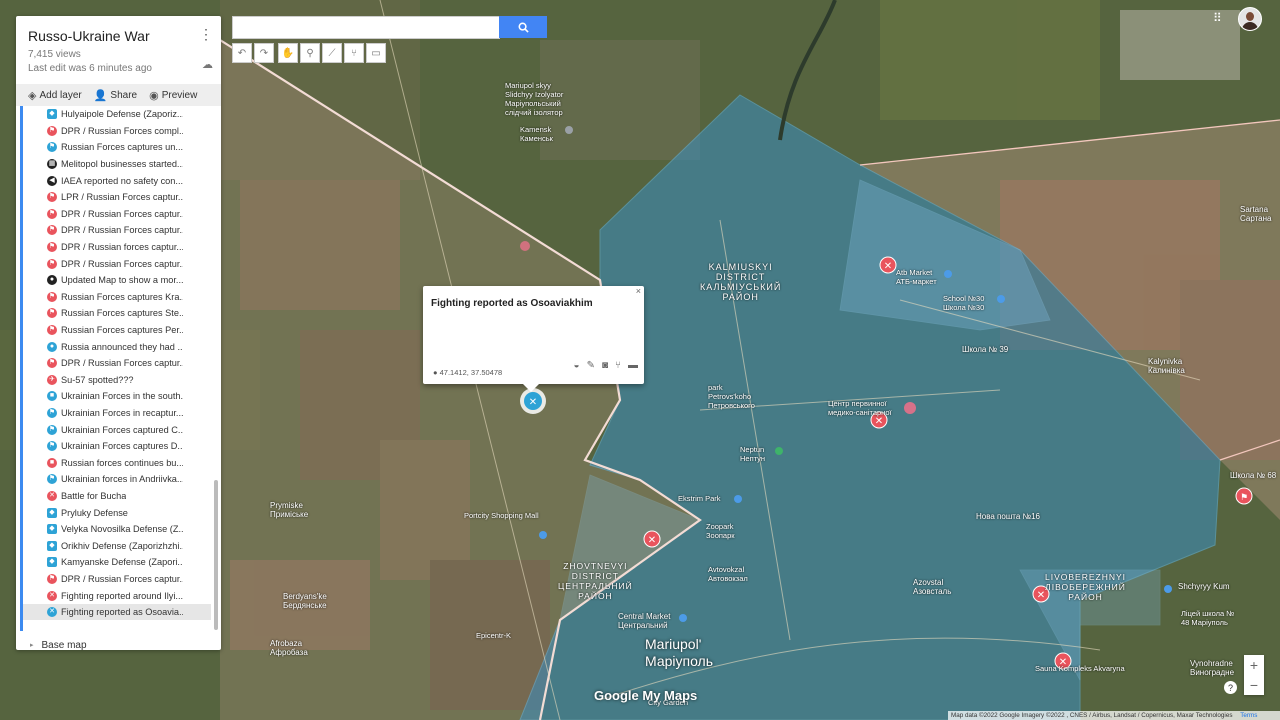 The image size is (1280, 720). I want to click on eye-icon: ◉, so click(154, 95).